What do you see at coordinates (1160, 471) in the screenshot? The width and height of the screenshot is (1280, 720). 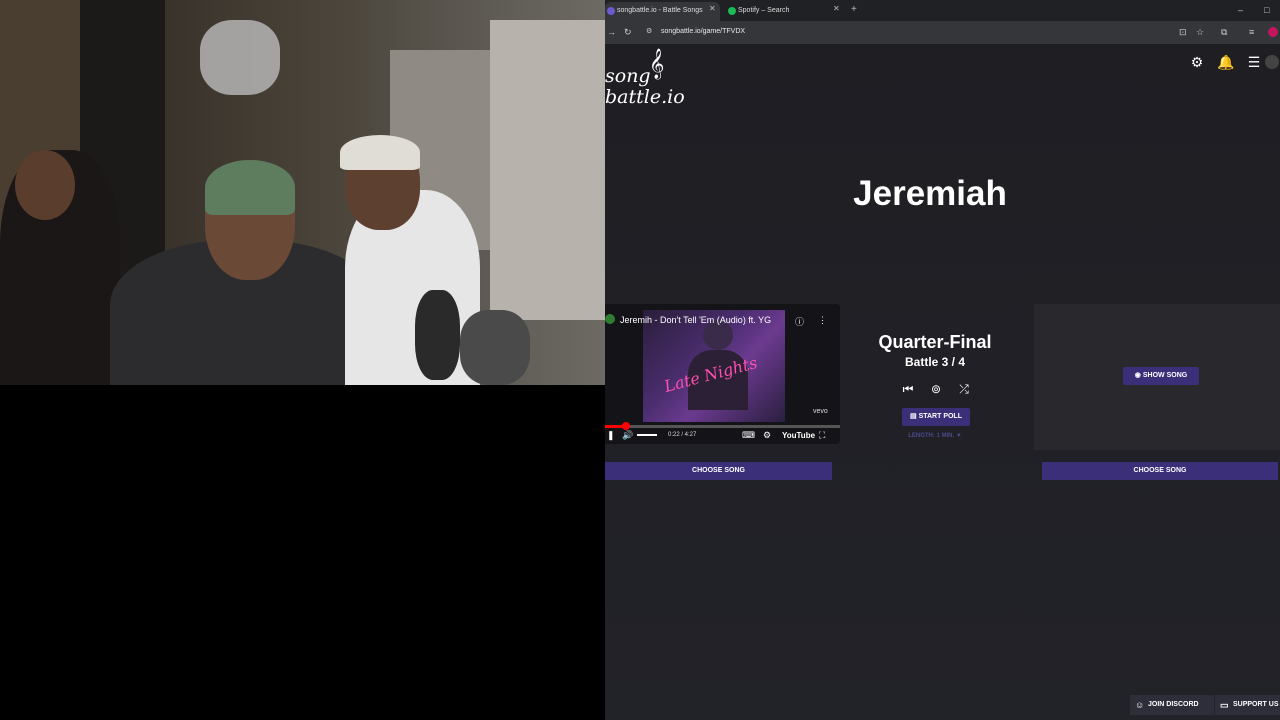 I see `choose-song-right-button: CHOOSE SONG` at bounding box center [1160, 471].